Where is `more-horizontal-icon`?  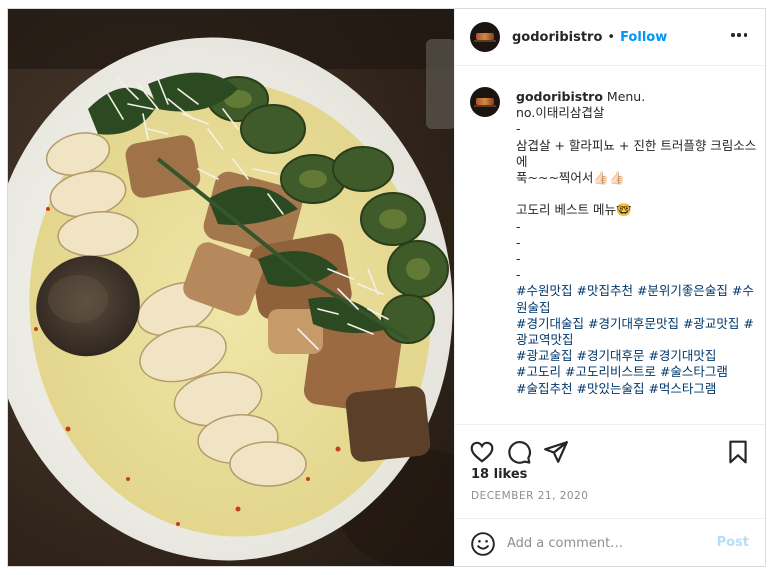 more-horizontal-icon is located at coordinates (739, 35).